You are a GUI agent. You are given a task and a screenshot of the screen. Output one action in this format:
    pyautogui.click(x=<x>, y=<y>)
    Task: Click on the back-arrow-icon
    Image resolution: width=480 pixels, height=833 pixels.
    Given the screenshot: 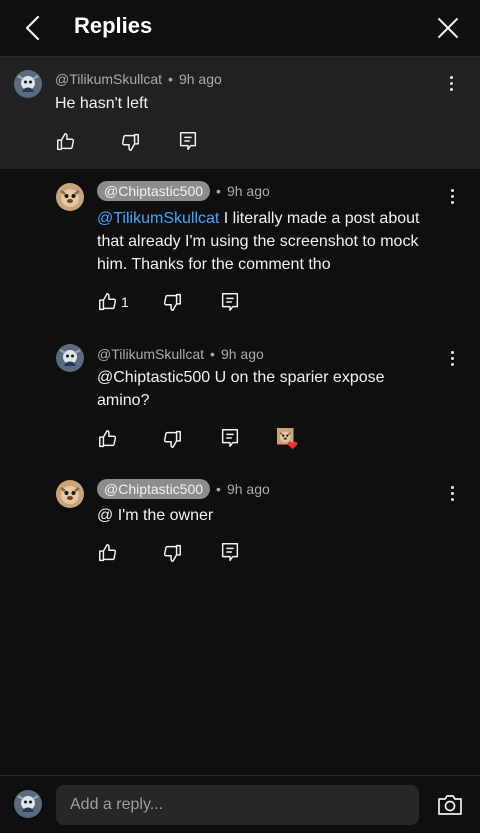 What is the action you would take?
    pyautogui.click(x=33, y=28)
    